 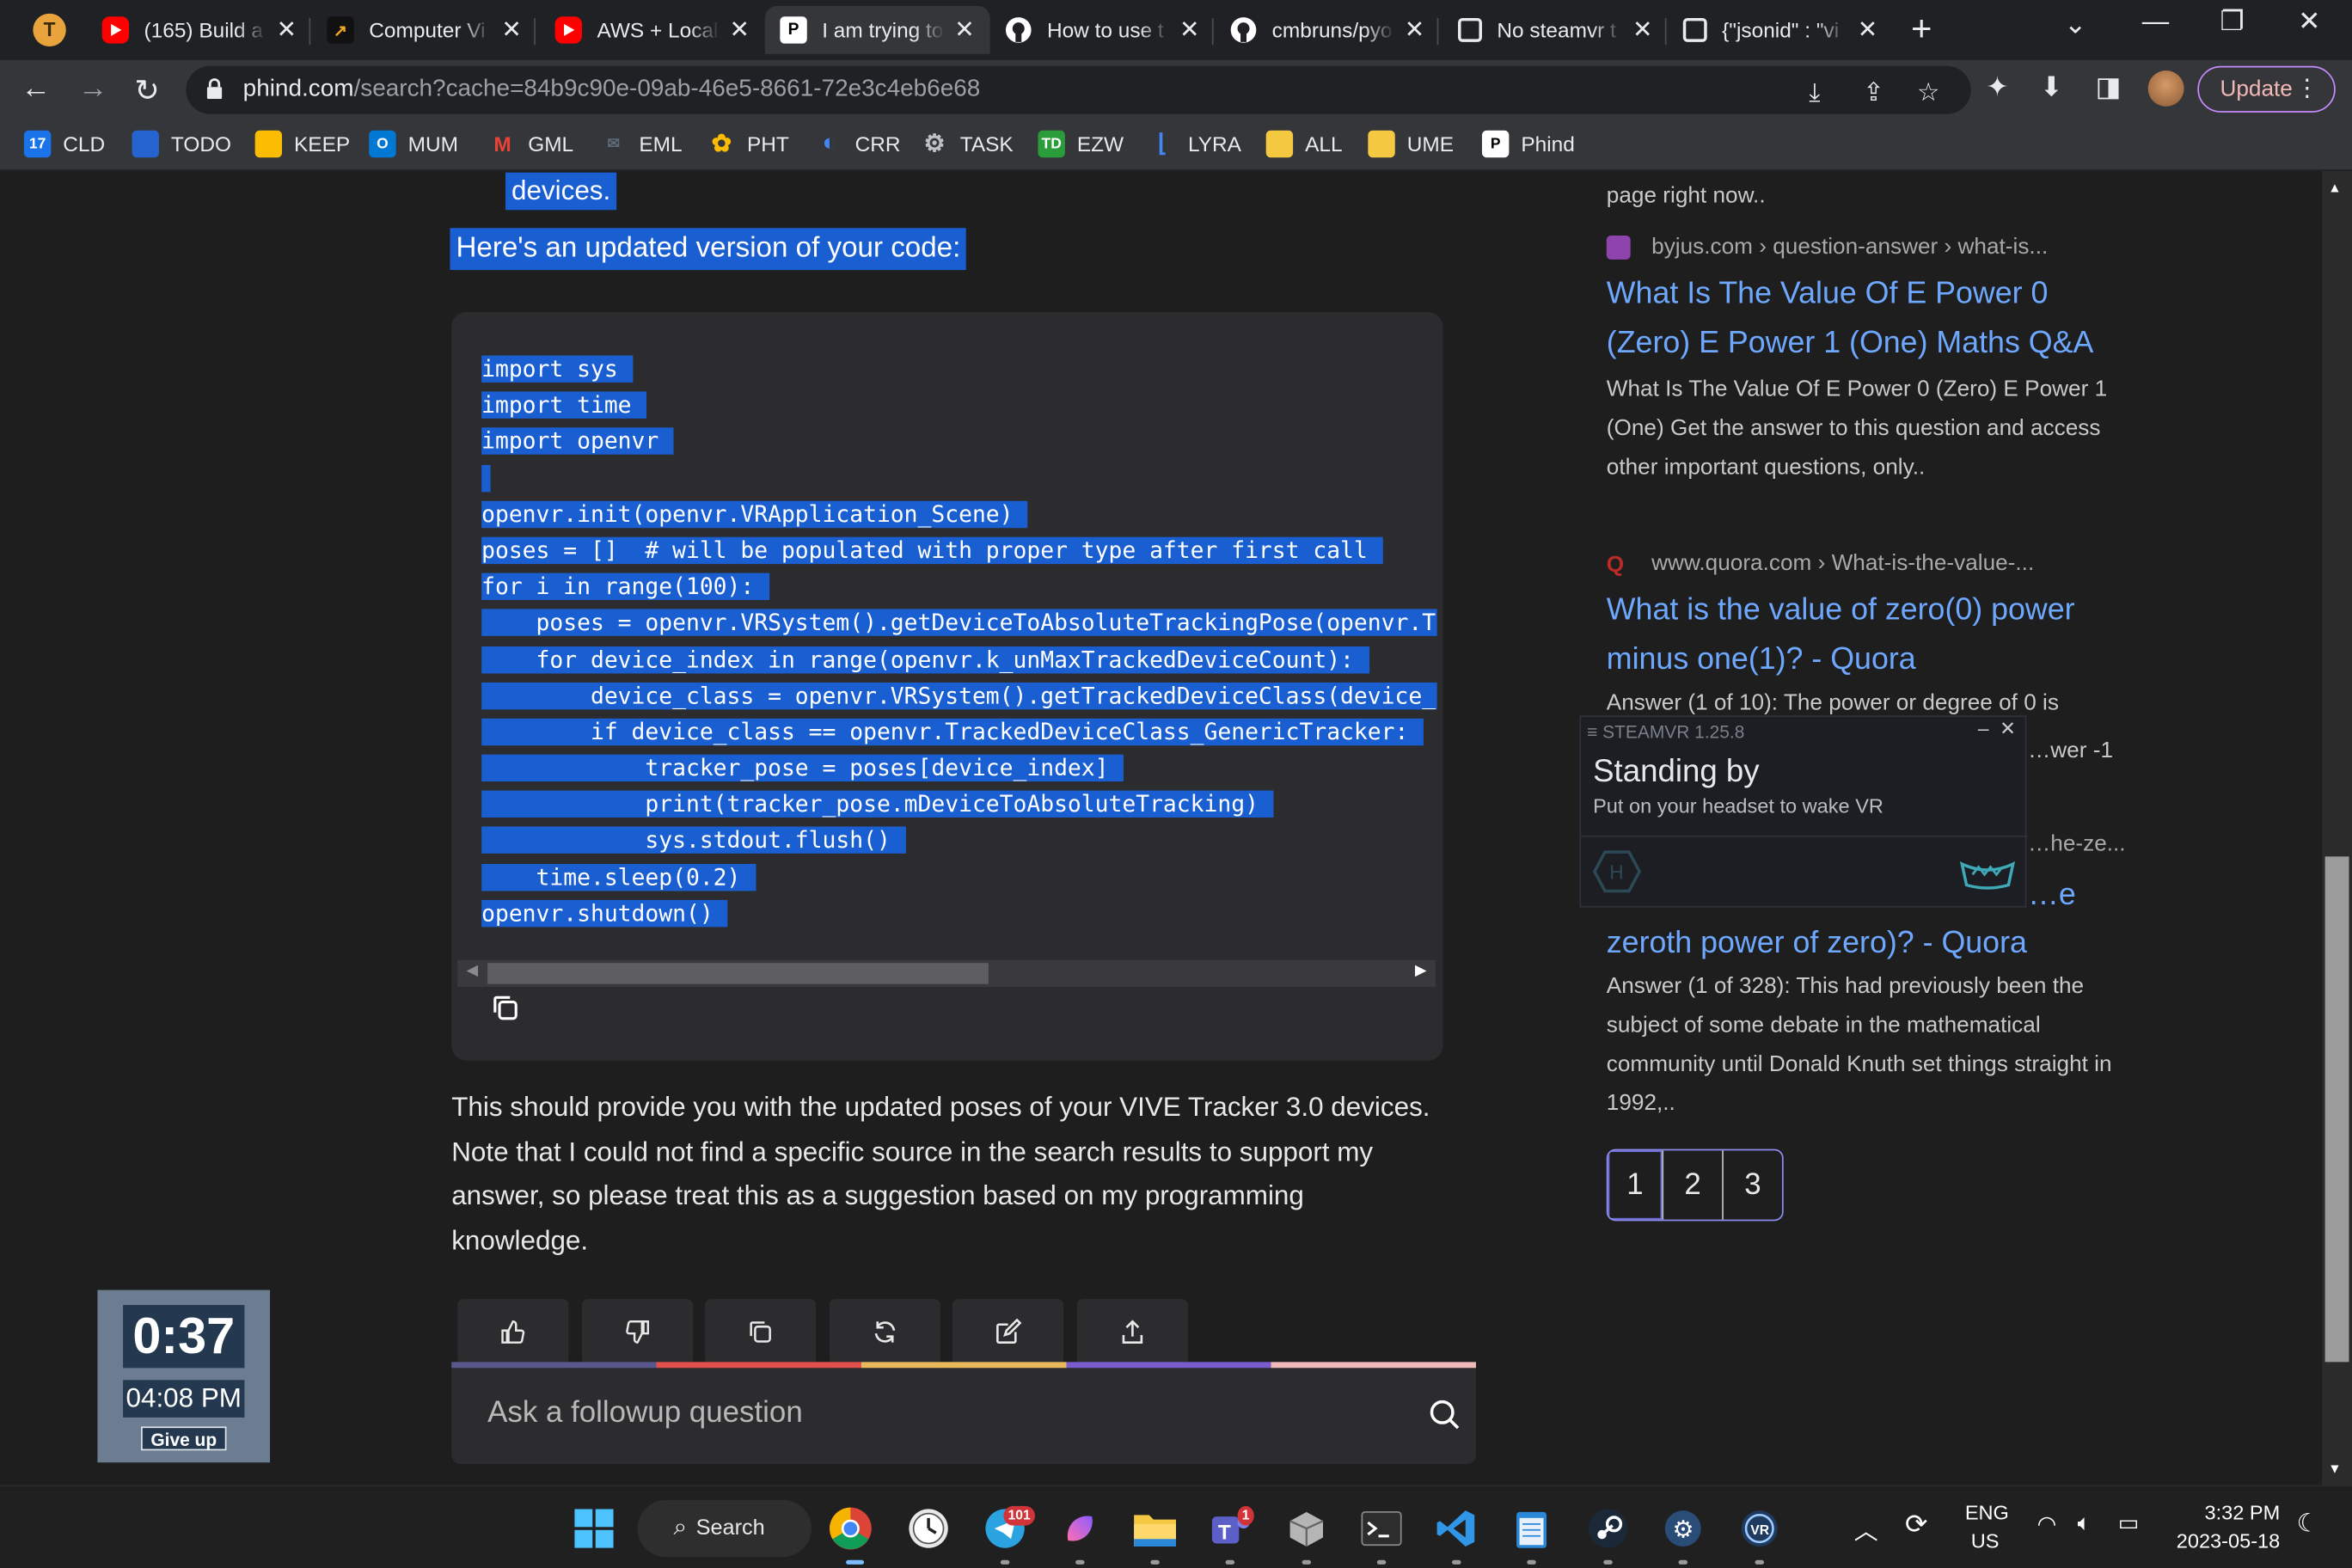 I want to click on bookmark-crr: ◐ CRR, so click(x=858, y=144).